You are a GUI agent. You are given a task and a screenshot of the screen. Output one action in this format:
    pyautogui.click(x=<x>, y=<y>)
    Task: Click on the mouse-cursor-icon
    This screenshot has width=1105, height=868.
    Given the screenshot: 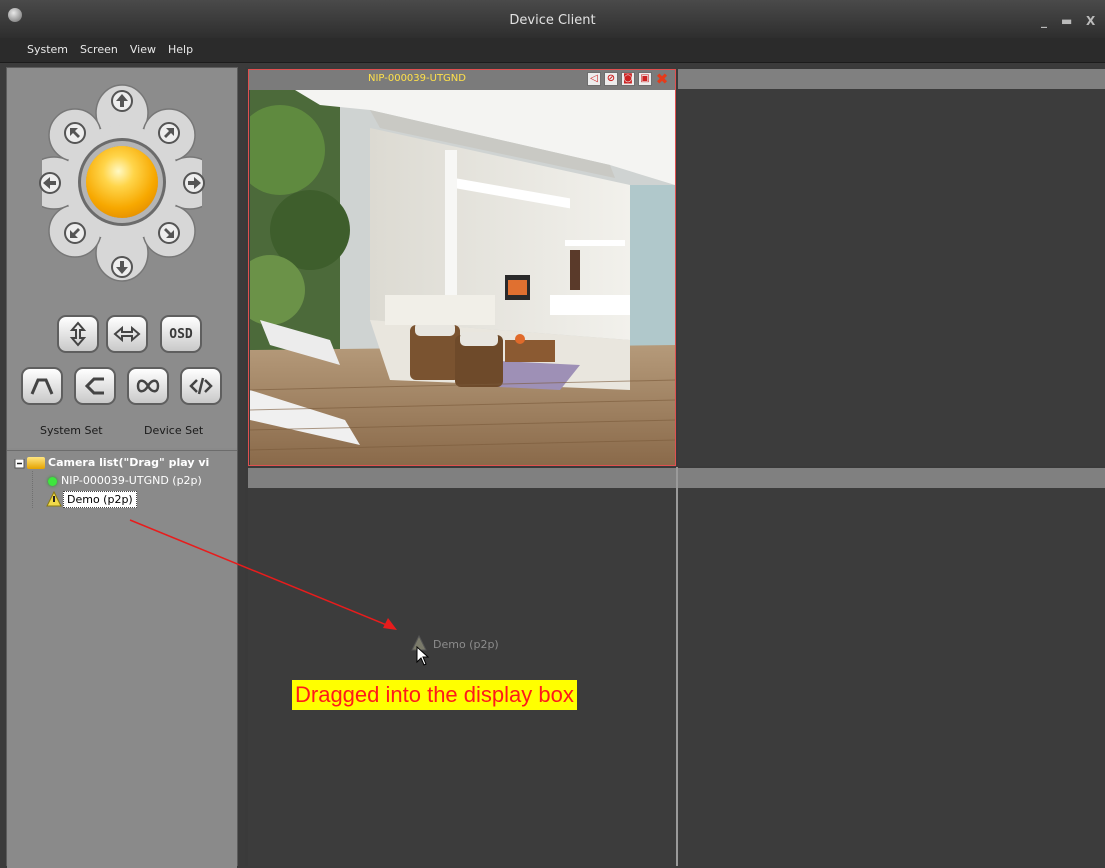 What is the action you would take?
    pyautogui.click(x=423, y=656)
    